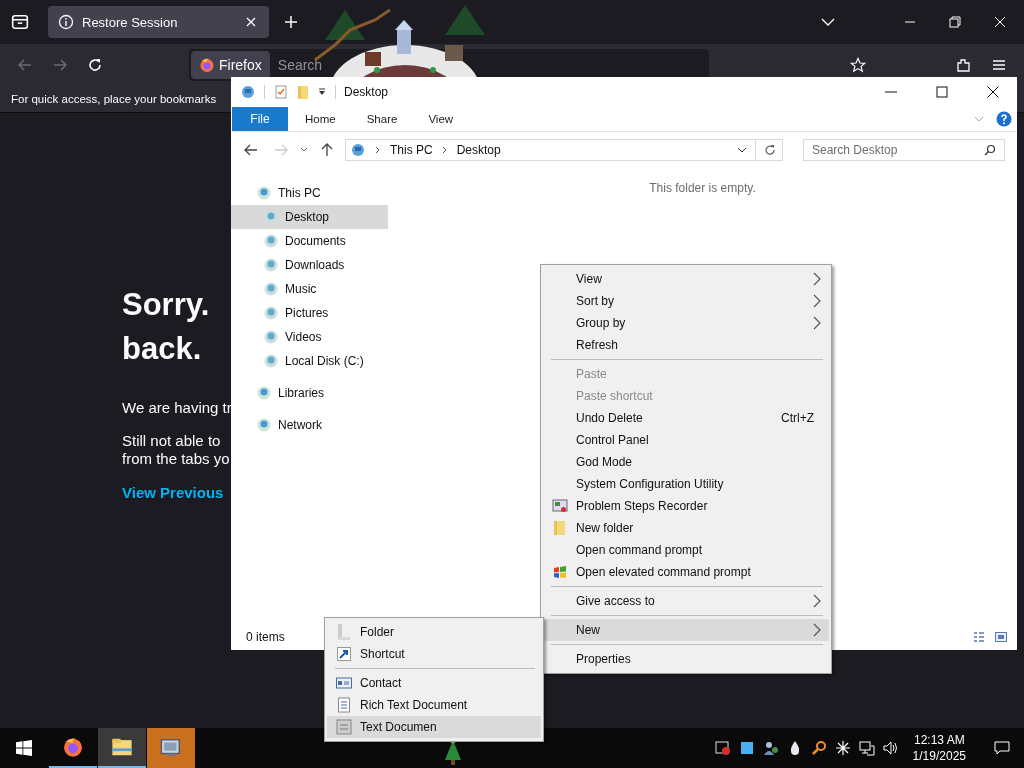 This screenshot has width=1024, height=768. What do you see at coordinates (248, 92) in the screenshot?
I see `this-pc-icon` at bounding box center [248, 92].